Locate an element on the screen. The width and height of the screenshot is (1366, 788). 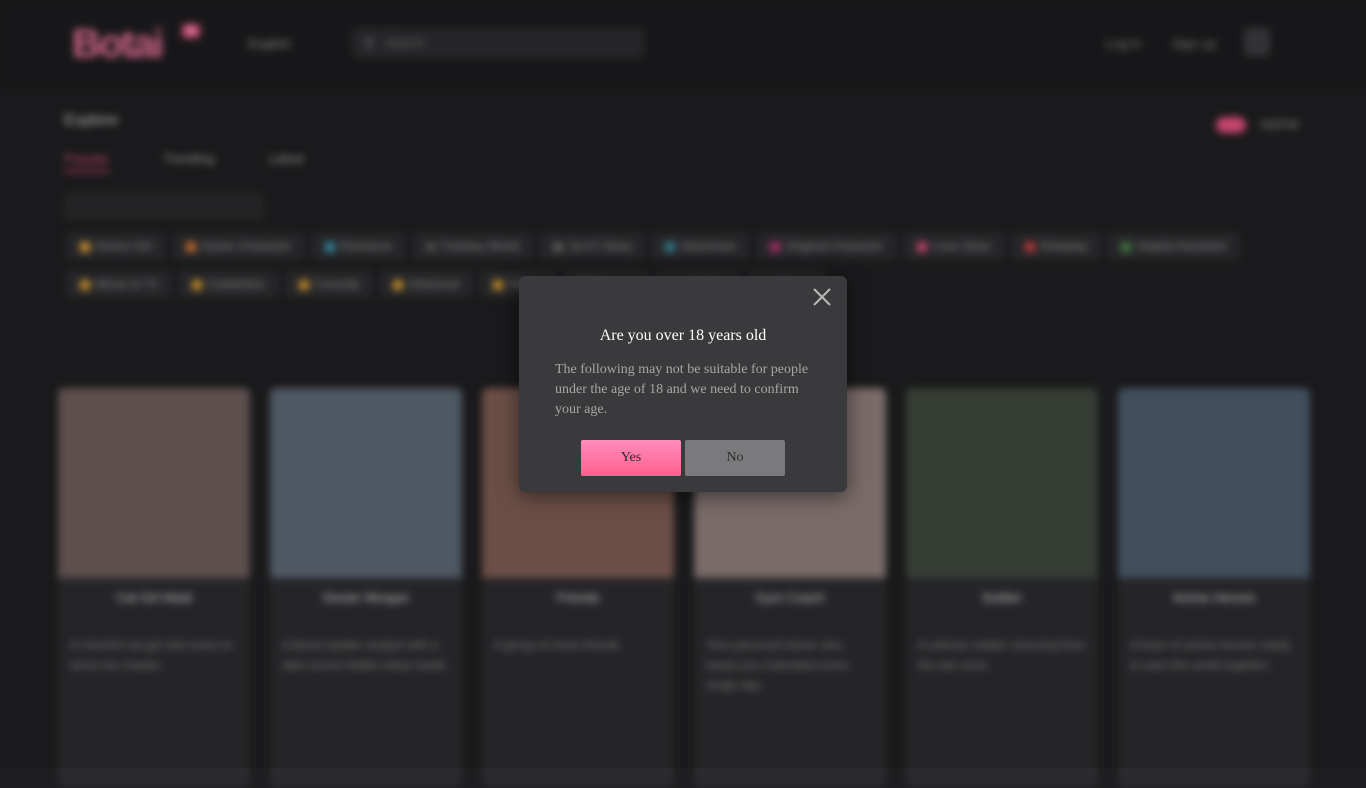
yes-button: Yes is located at coordinates (631, 458).